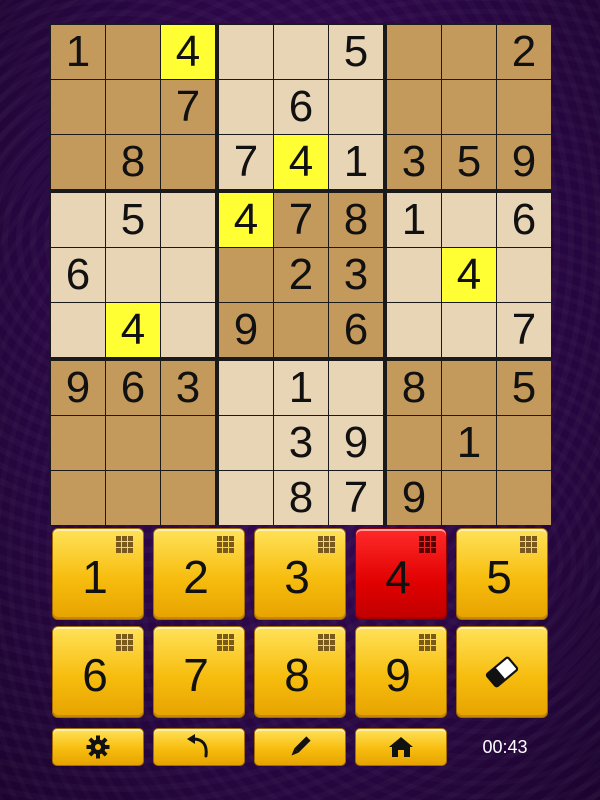 The width and height of the screenshot is (600, 800). What do you see at coordinates (199, 574) in the screenshot?
I see `number-key-2: 2` at bounding box center [199, 574].